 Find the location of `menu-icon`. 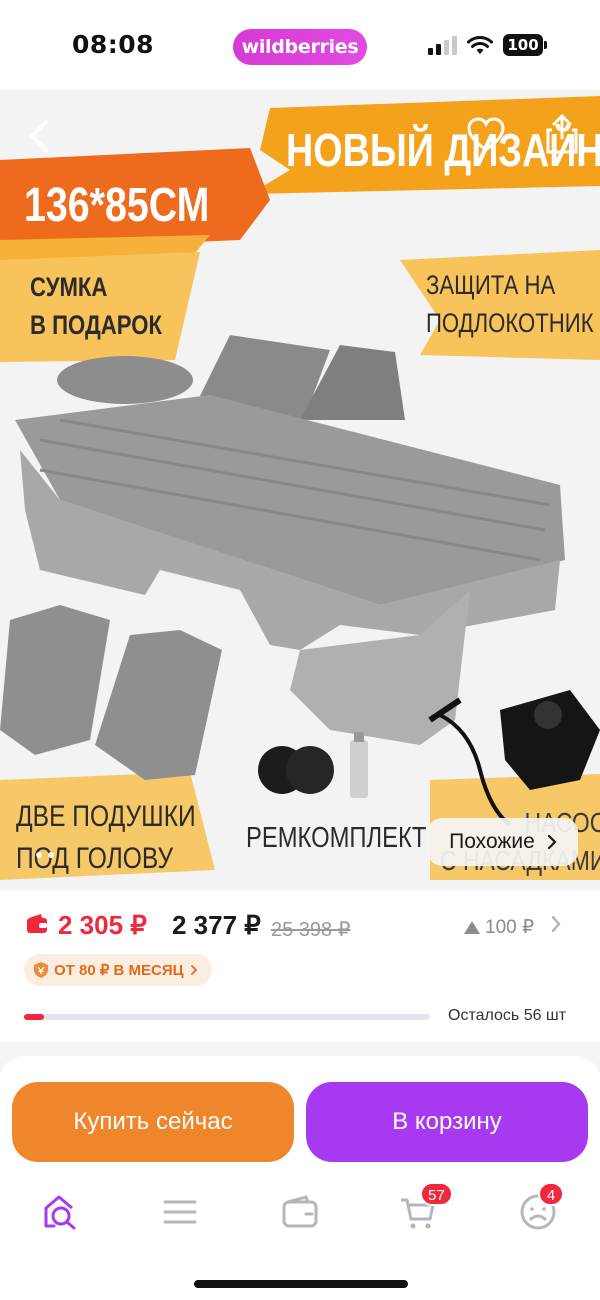

menu-icon is located at coordinates (180, 1212).